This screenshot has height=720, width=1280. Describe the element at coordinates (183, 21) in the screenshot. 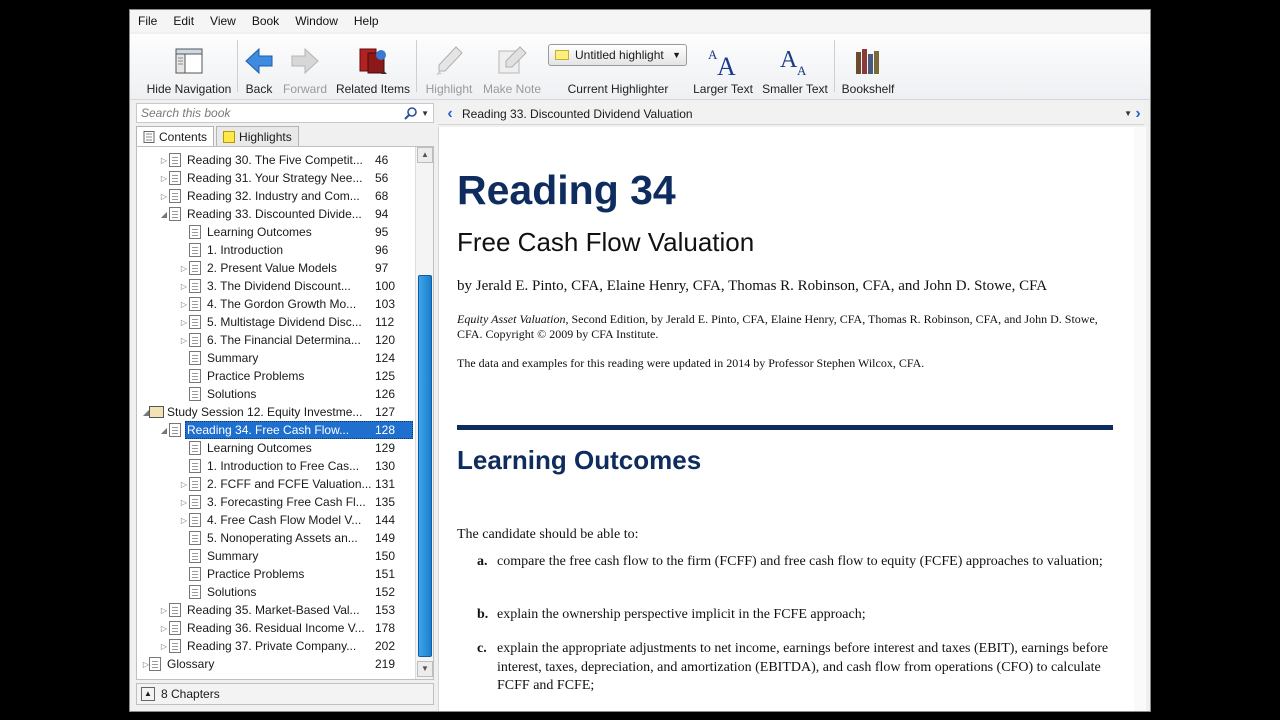

I see `menu-edit: Edit` at that location.